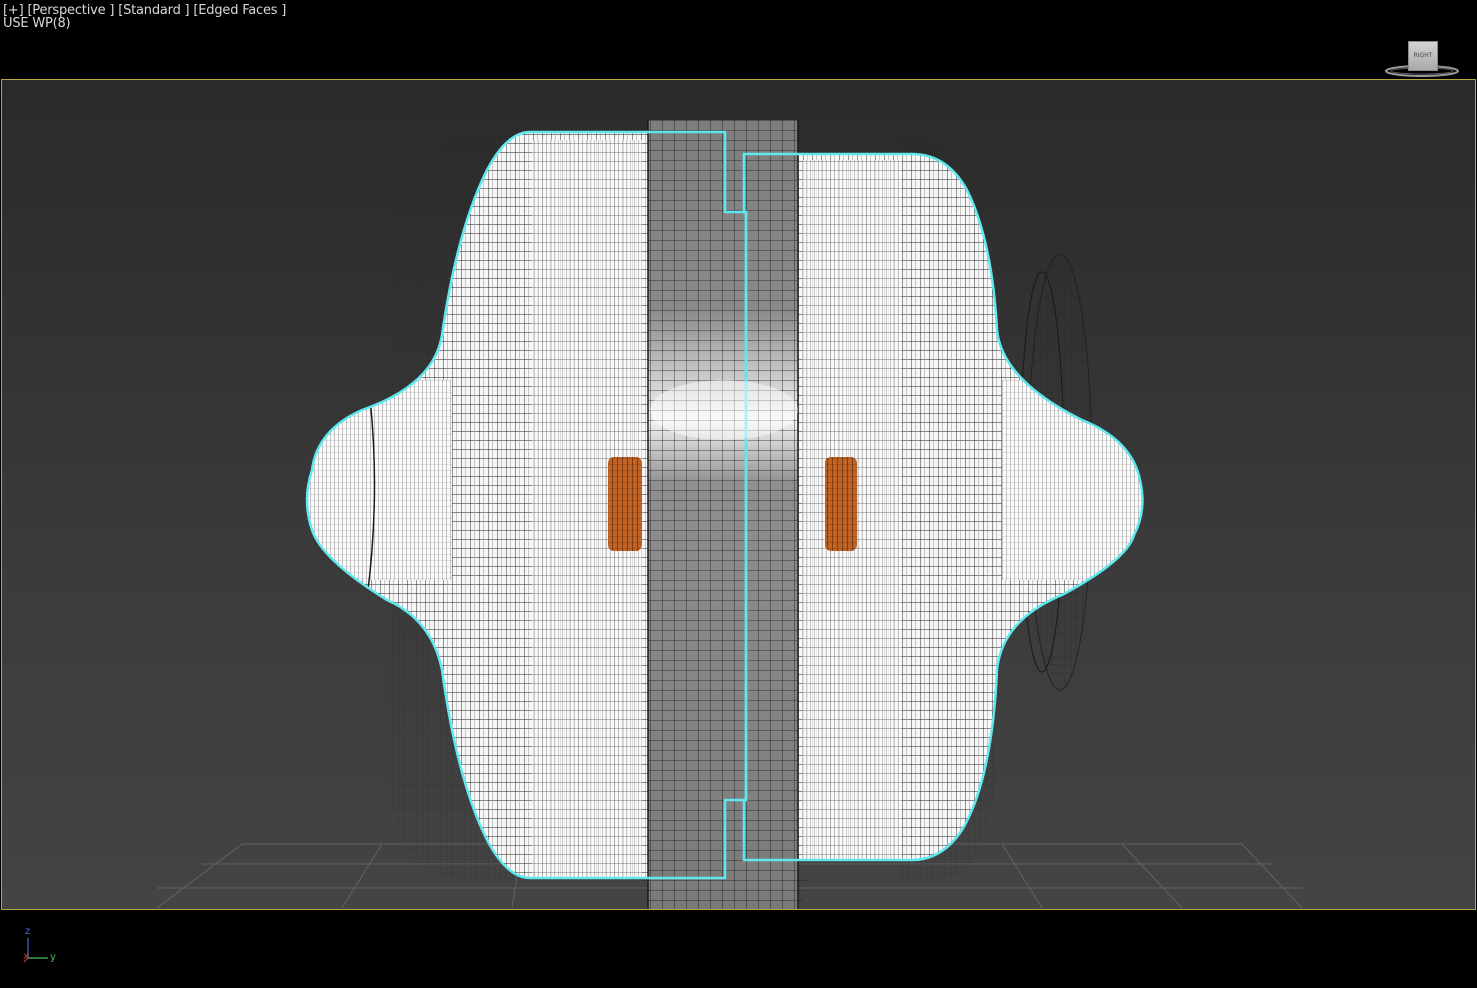 Image resolution: width=1477 pixels, height=988 pixels. What do you see at coordinates (43, 948) in the screenshot?
I see `axis-tripod: z x y` at bounding box center [43, 948].